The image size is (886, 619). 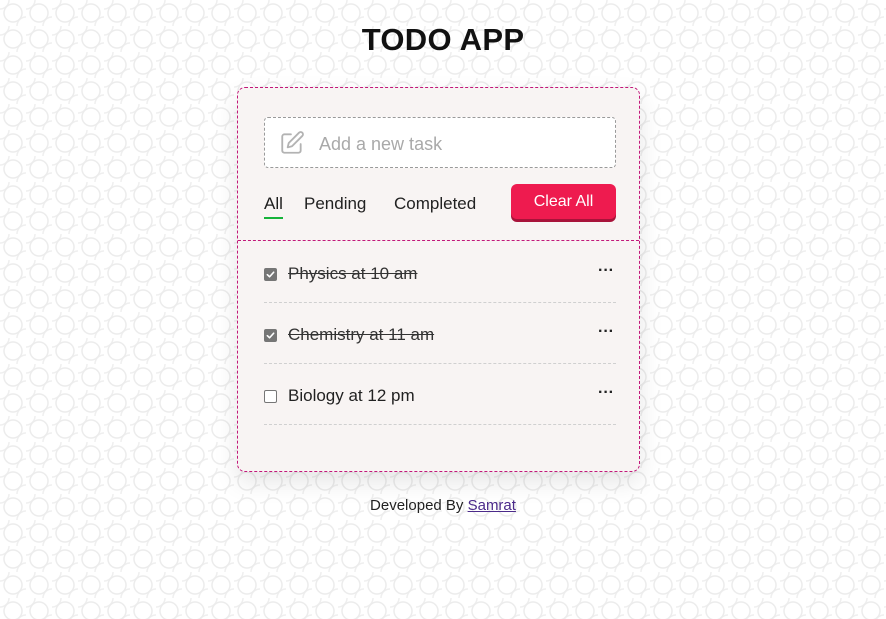 What do you see at coordinates (419, 505) in the screenshot?
I see `footer-text: Developed By` at bounding box center [419, 505].